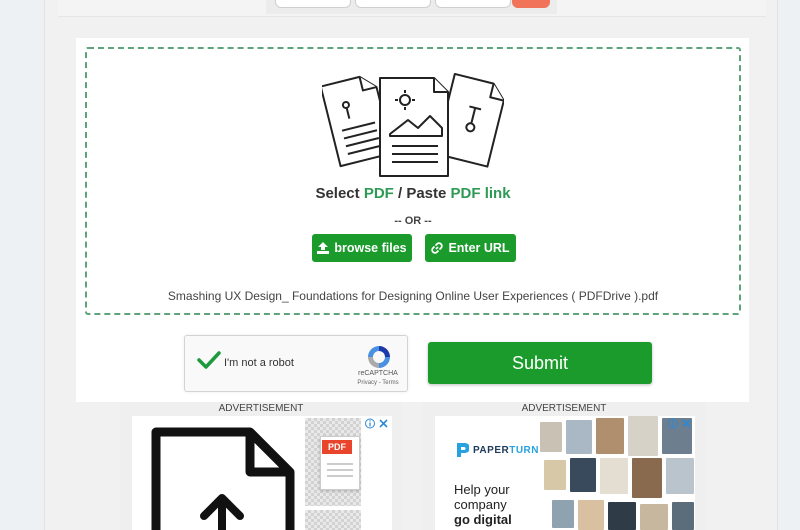  What do you see at coordinates (378, 373) in the screenshot?
I see `recaptcha-brand: reCAPTCHA` at bounding box center [378, 373].